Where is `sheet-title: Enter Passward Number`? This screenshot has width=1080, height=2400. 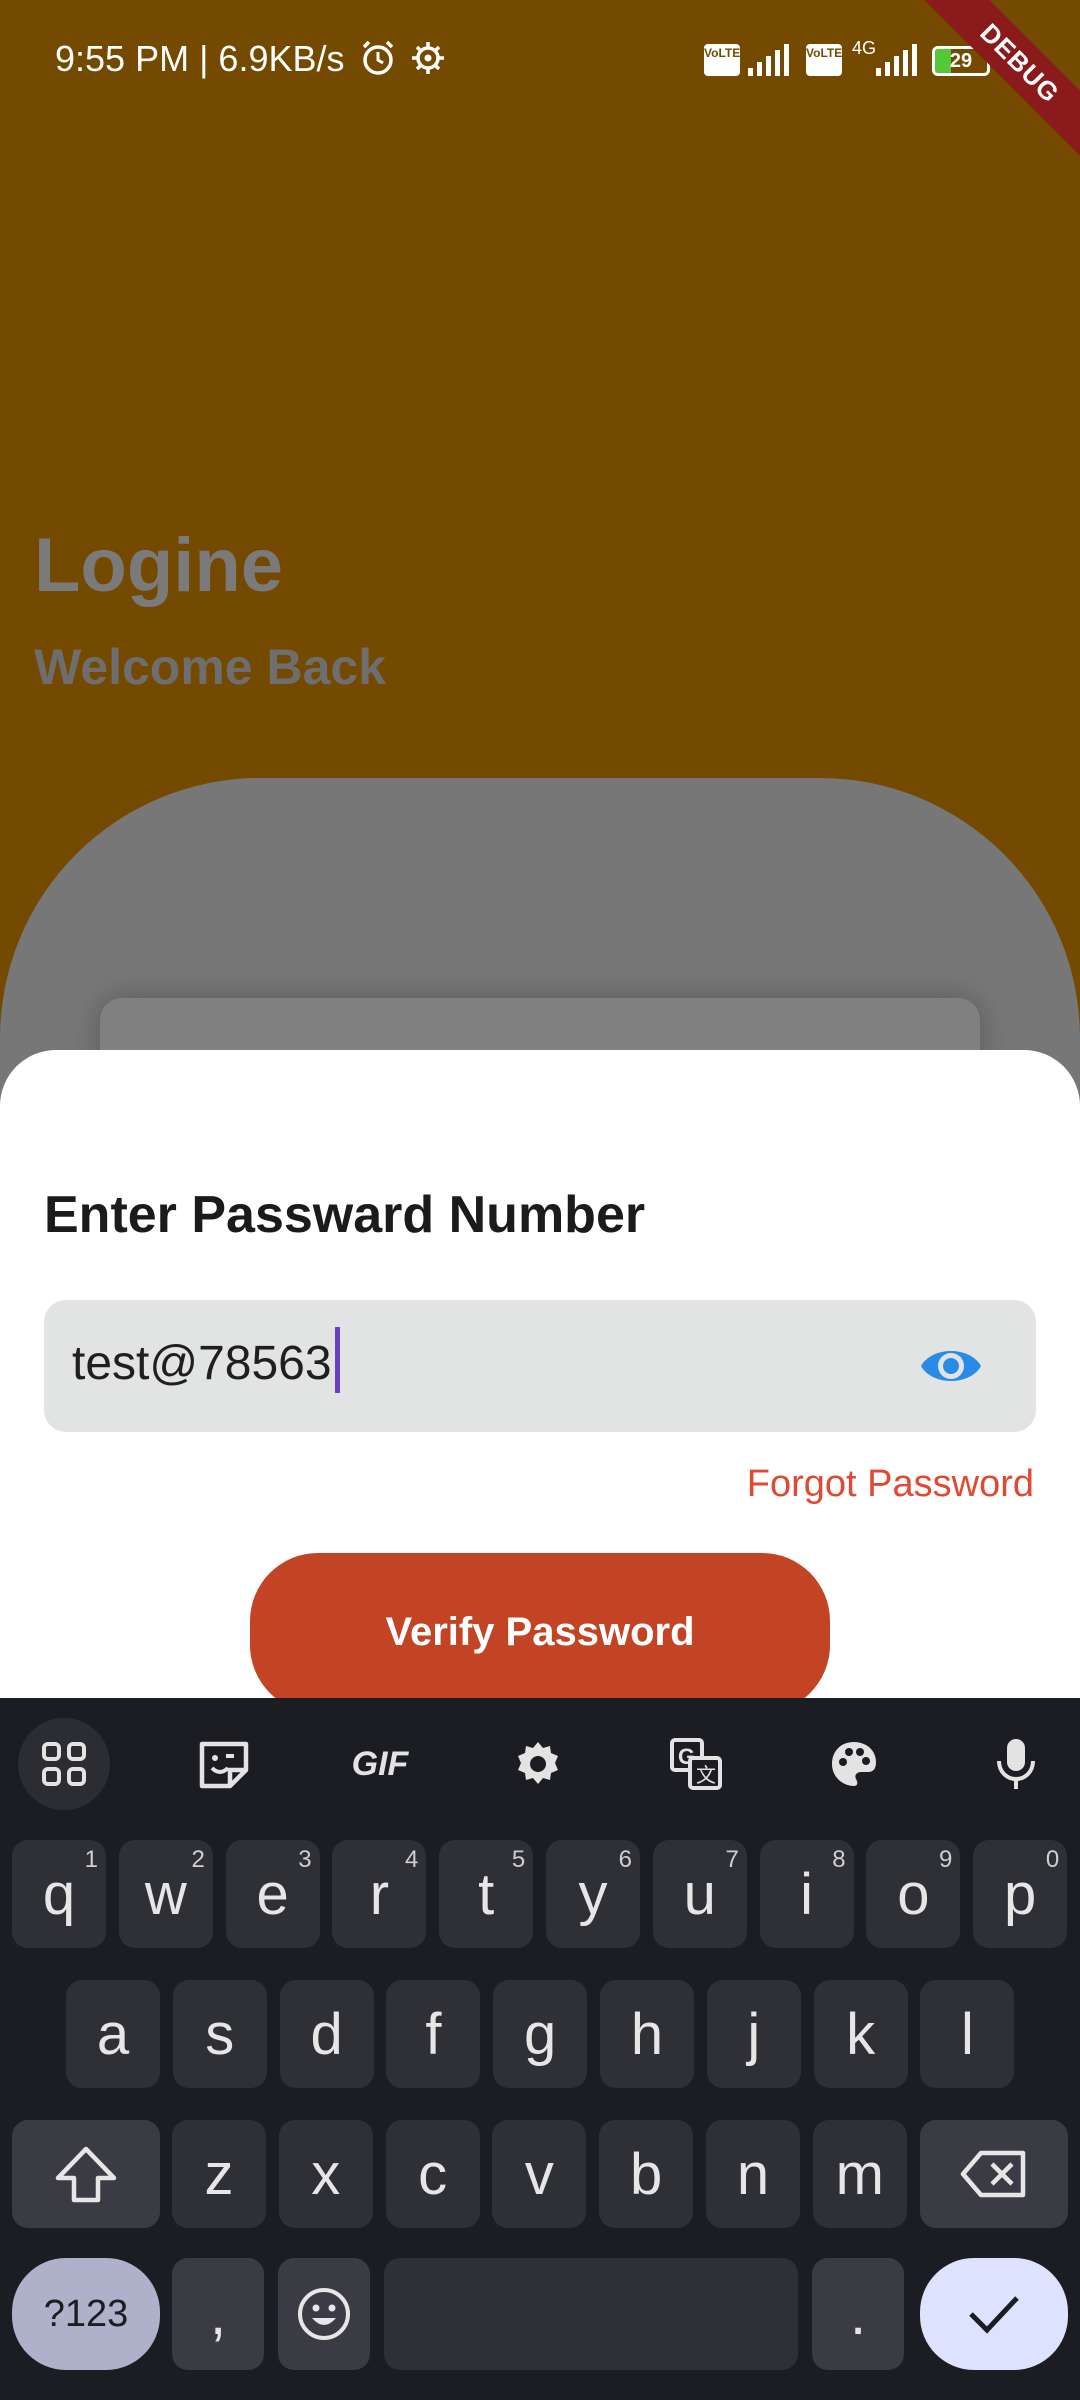 sheet-title: Enter Passward Number is located at coordinates (345, 1215).